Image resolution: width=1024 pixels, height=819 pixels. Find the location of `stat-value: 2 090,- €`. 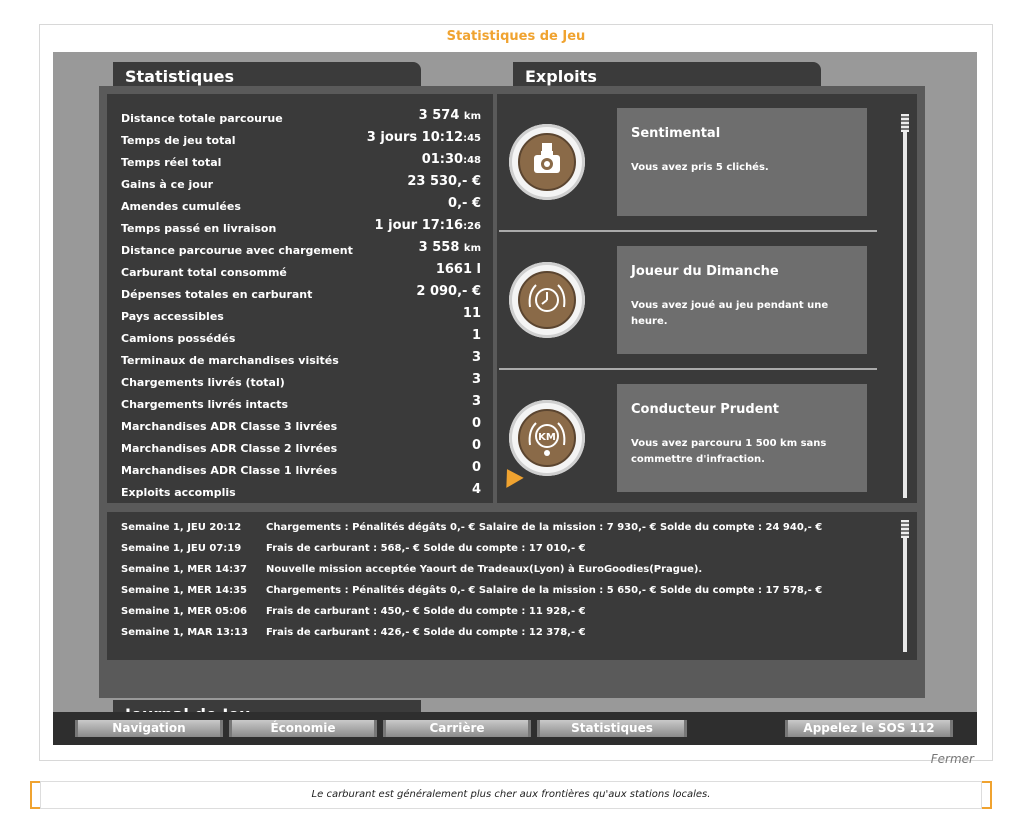

stat-value: 2 090,- € is located at coordinates (448, 291).